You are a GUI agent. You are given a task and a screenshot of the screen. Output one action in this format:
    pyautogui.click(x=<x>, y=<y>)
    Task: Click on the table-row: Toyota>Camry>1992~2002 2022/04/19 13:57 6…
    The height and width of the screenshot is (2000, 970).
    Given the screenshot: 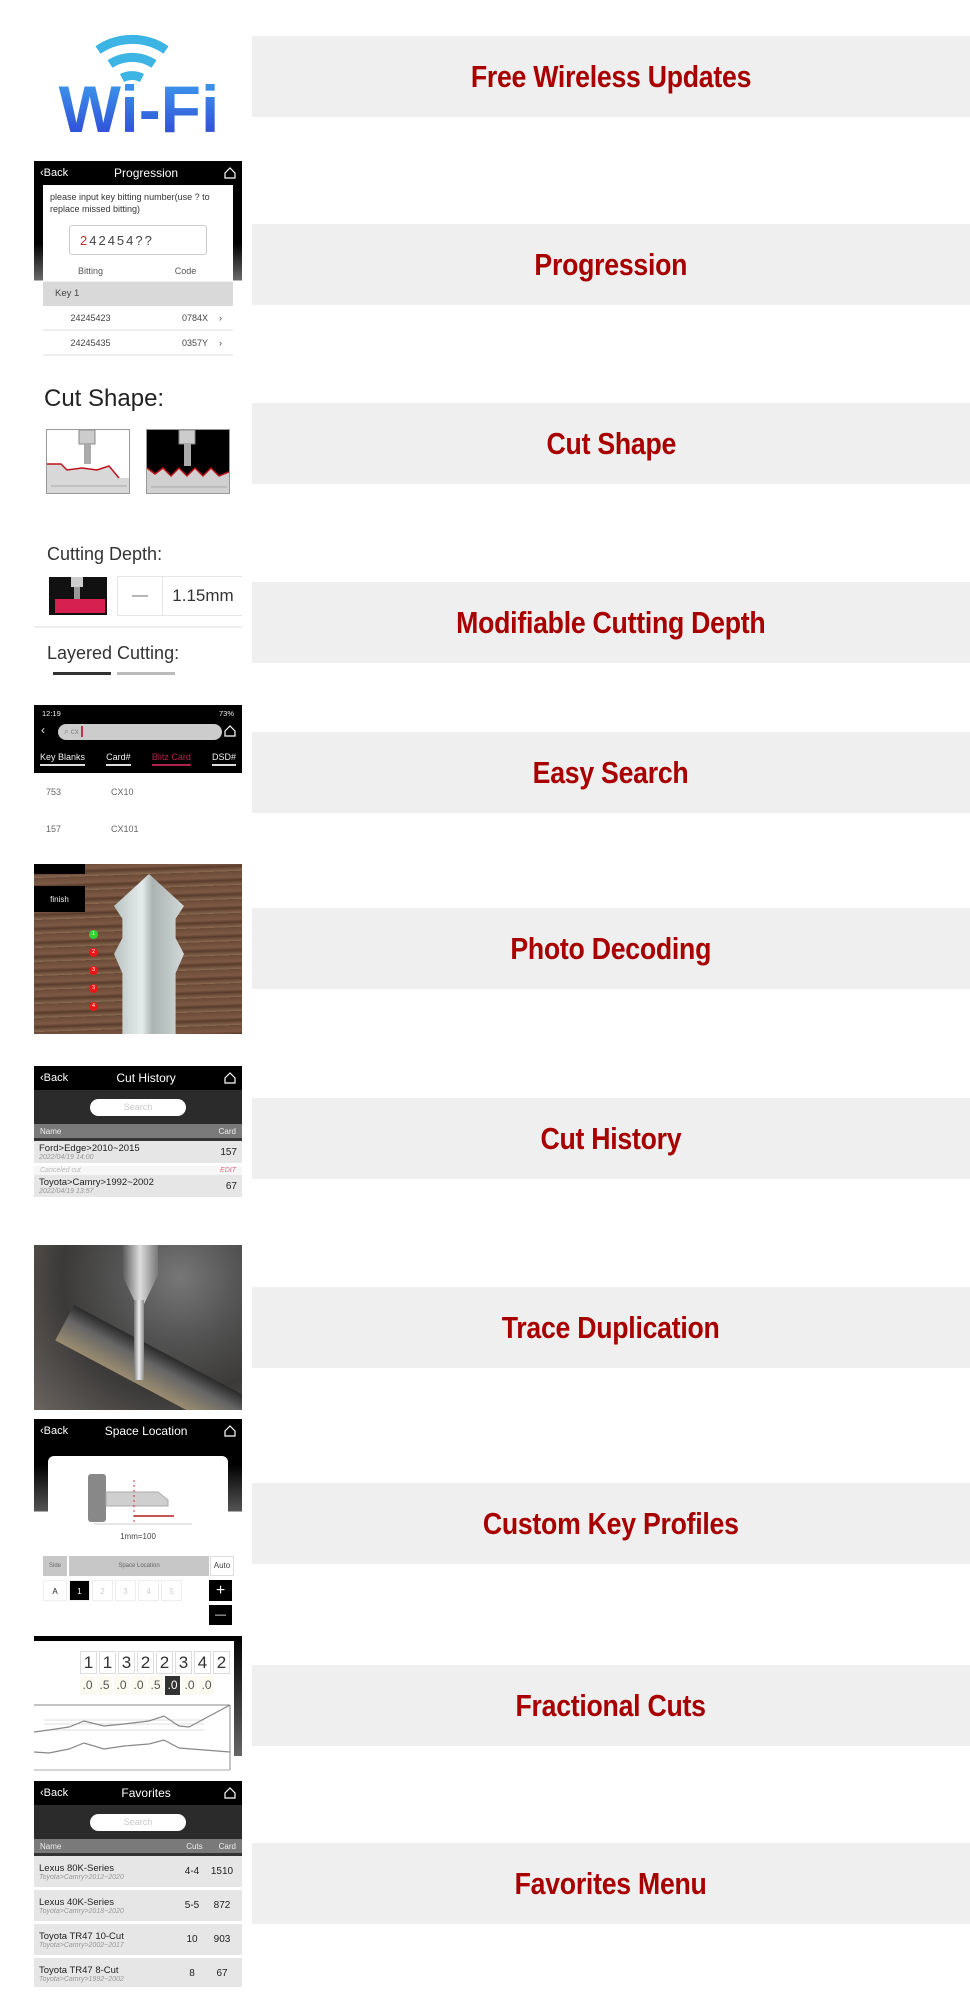 What is the action you would take?
    pyautogui.click(x=138, y=1187)
    